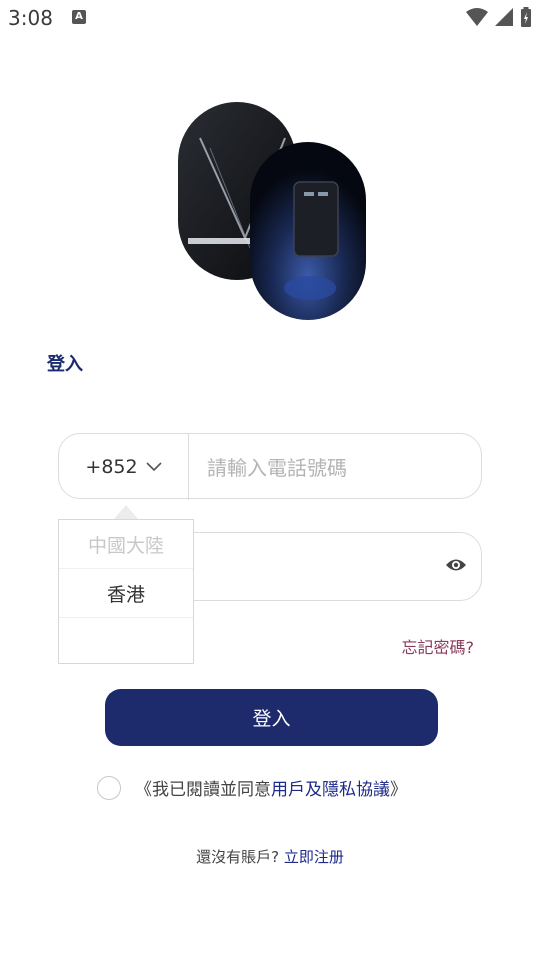 The image size is (540, 960). Describe the element at coordinates (203, 790) in the screenshot. I see `agreement-prefix: 《我已閱讀並同意` at that location.